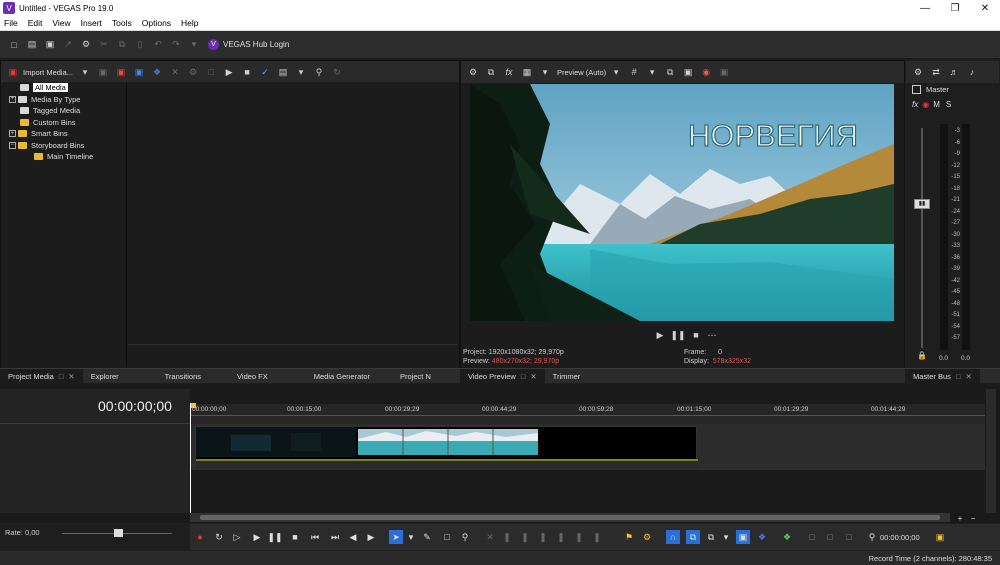 The image size is (1000, 565). What do you see at coordinates (122, 23) in the screenshot?
I see `menu-tools: Tools` at bounding box center [122, 23].